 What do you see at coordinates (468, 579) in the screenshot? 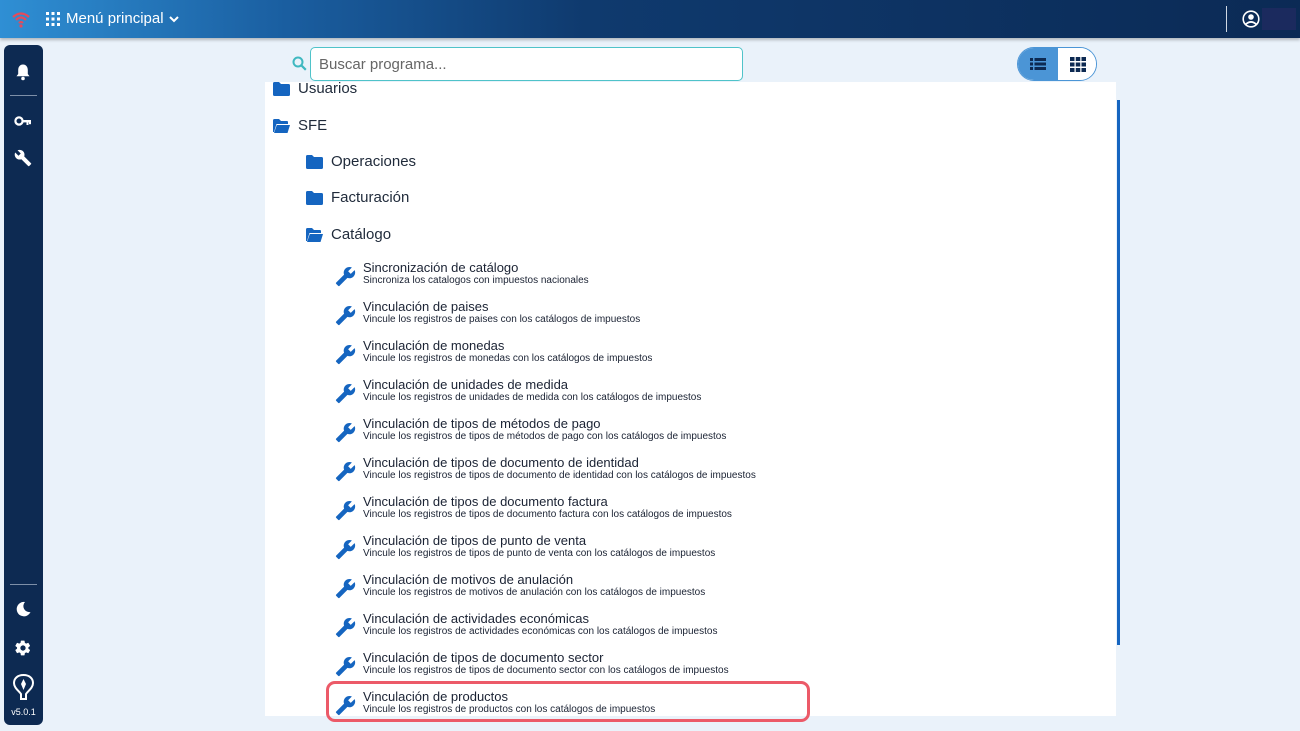
I see `program-title: Vinculación de motivos de anulación` at bounding box center [468, 579].